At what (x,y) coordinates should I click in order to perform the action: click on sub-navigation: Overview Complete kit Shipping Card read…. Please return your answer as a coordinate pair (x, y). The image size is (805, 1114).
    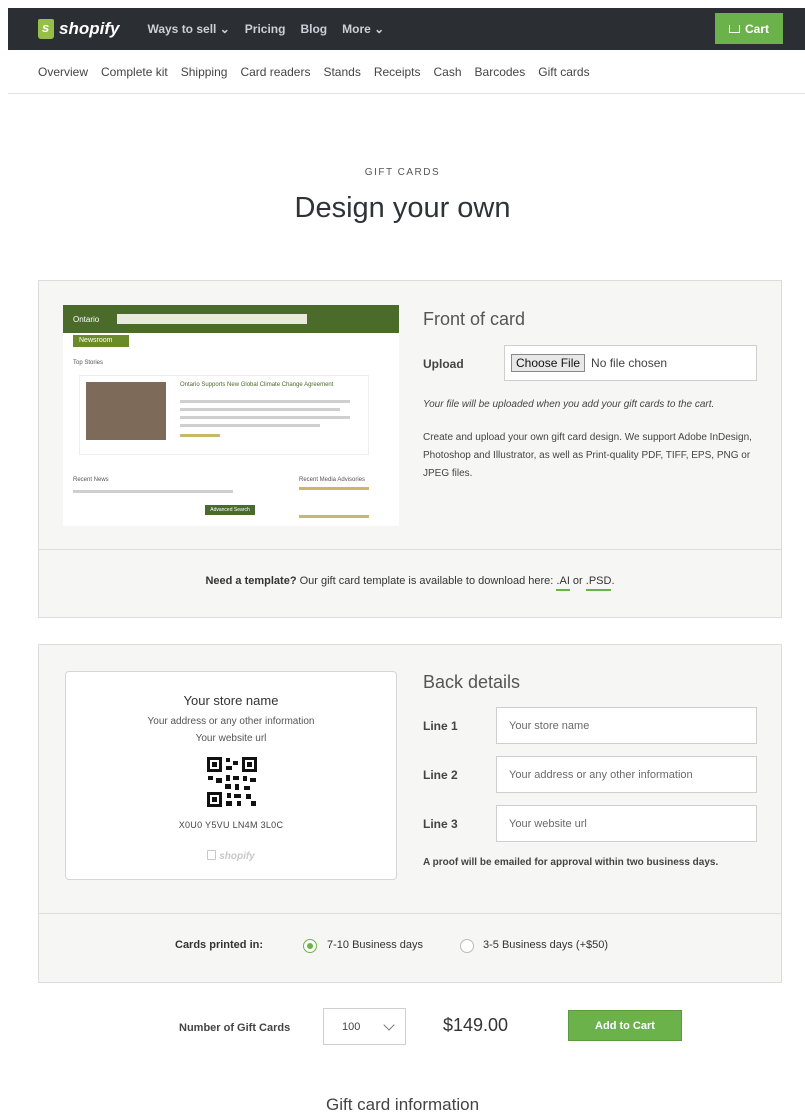
    Looking at the image, I should click on (314, 72).